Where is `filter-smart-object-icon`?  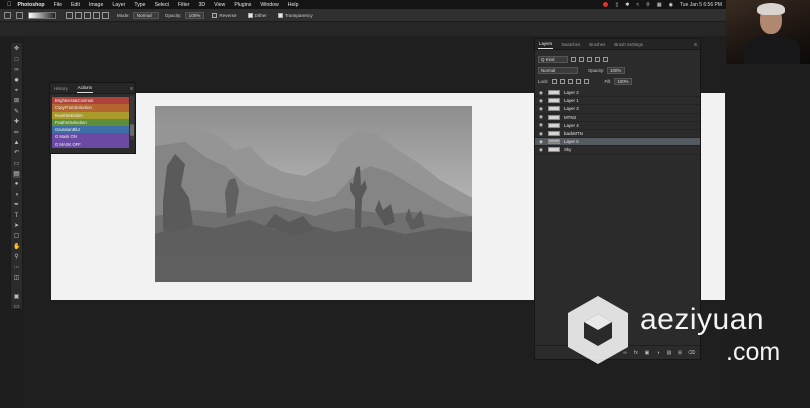 filter-smart-object-icon is located at coordinates (605, 59).